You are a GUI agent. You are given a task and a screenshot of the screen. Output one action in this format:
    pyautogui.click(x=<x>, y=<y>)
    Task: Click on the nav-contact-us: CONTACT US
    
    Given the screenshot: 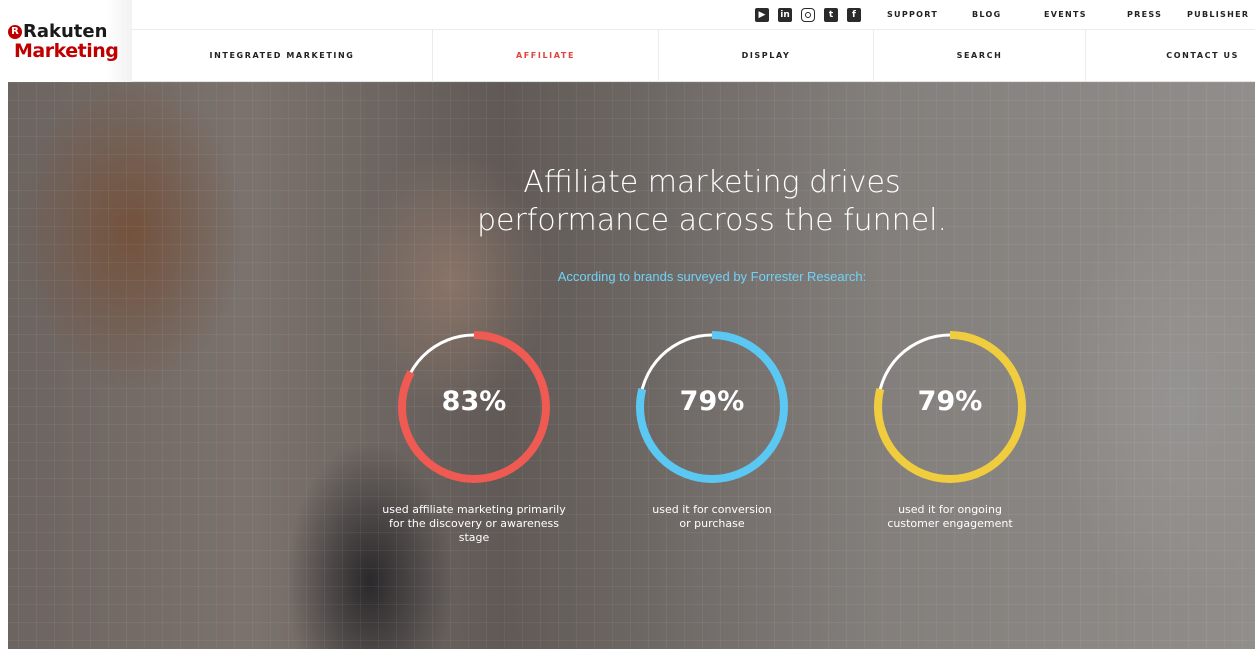 What is the action you would take?
    pyautogui.click(x=1170, y=56)
    